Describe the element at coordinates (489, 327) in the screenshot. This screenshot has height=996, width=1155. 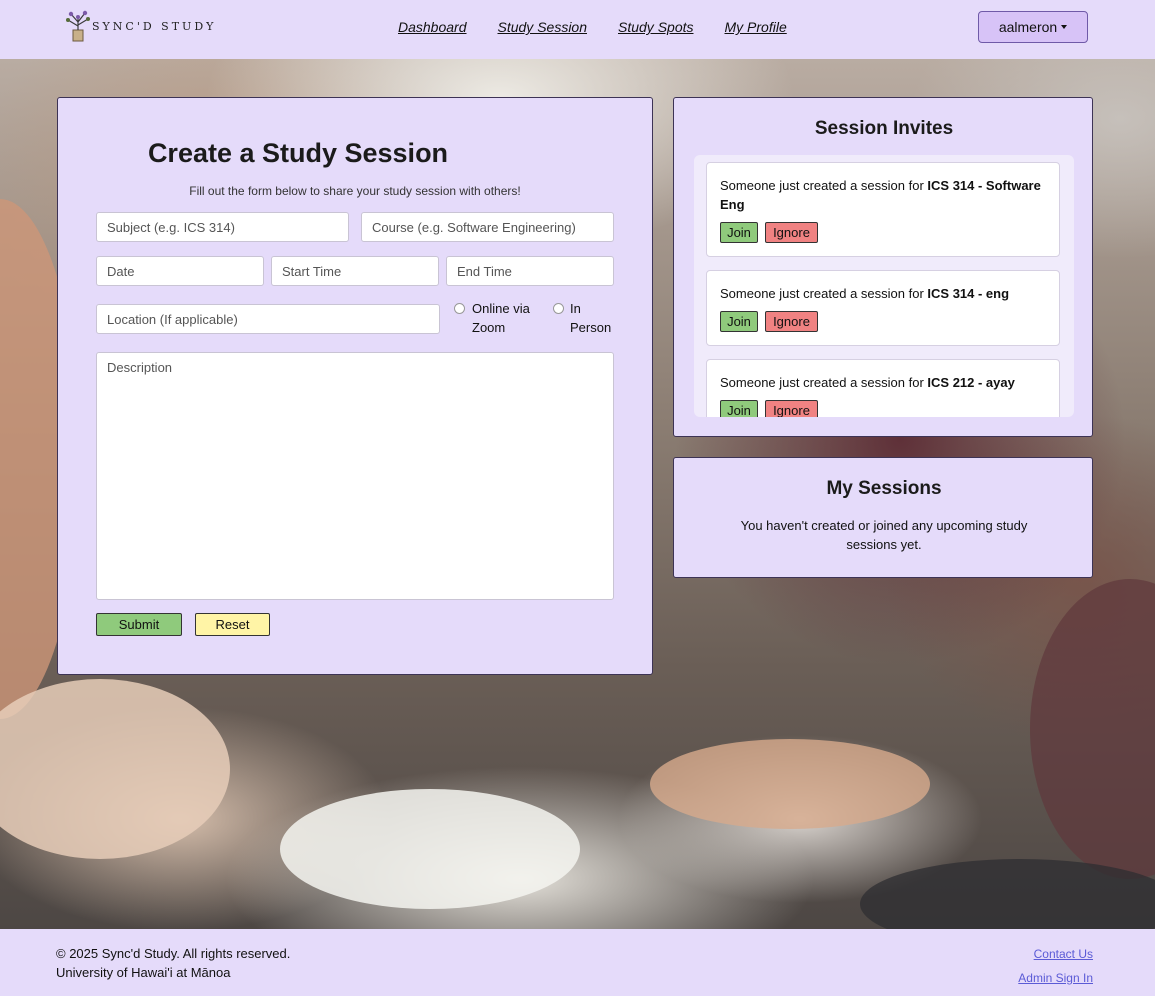
I see `online-zoom-label-line2: Zoom` at that location.